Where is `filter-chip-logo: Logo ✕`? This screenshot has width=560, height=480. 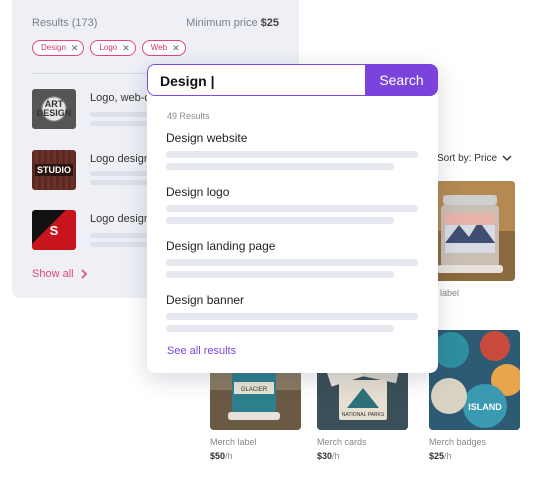 filter-chip-logo: Logo ✕ is located at coordinates (113, 48).